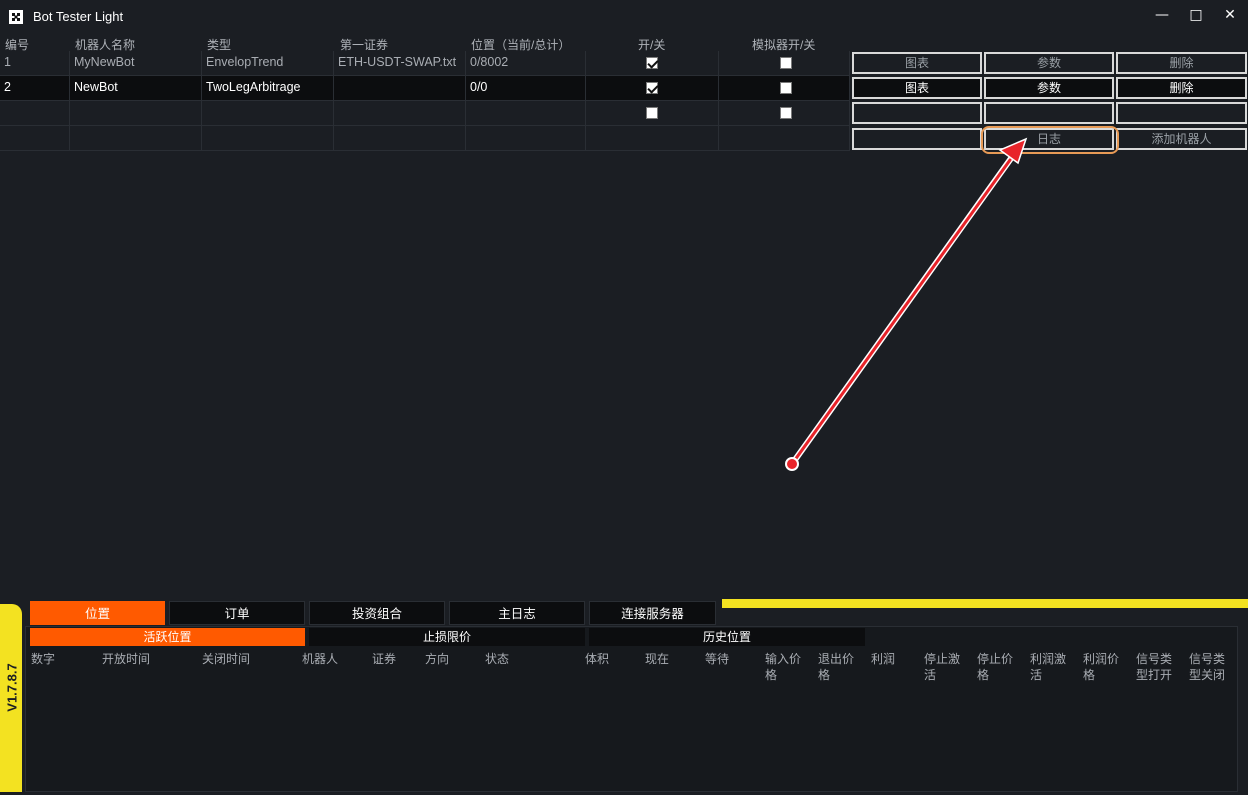  I want to click on tab-portfolio: 投资组合, so click(377, 613).